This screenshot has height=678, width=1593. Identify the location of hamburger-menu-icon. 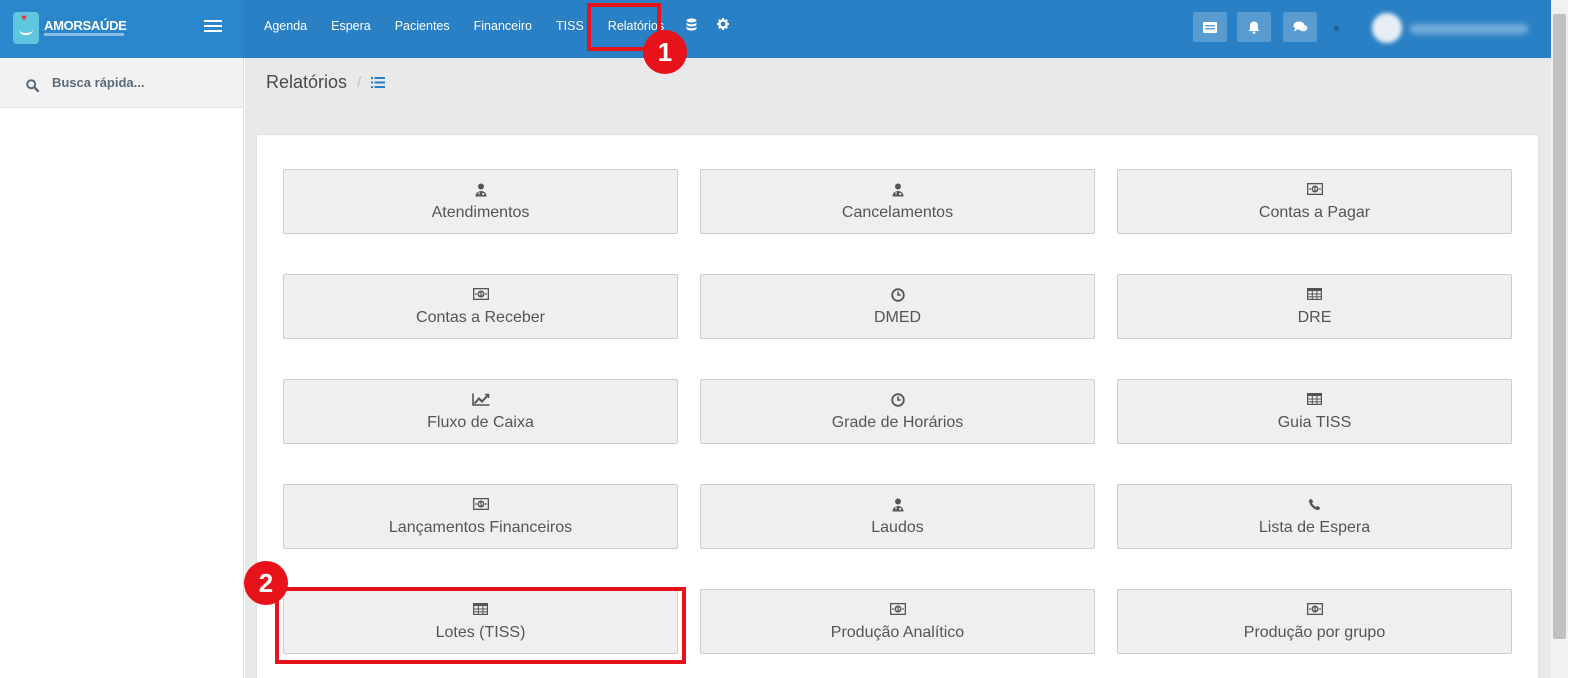
(213, 27).